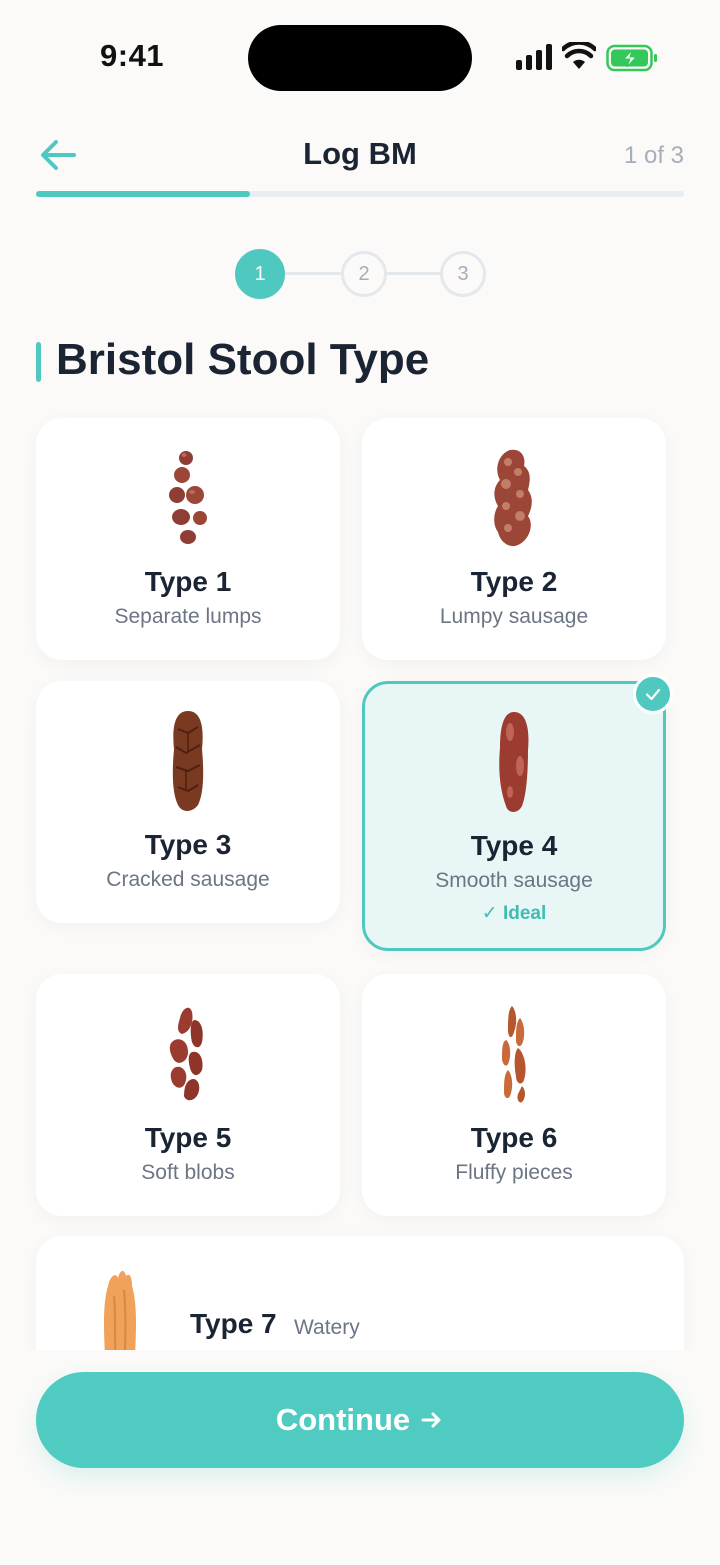  Describe the element at coordinates (188, 498) in the screenshot. I see `type-1-stool-icon` at that location.